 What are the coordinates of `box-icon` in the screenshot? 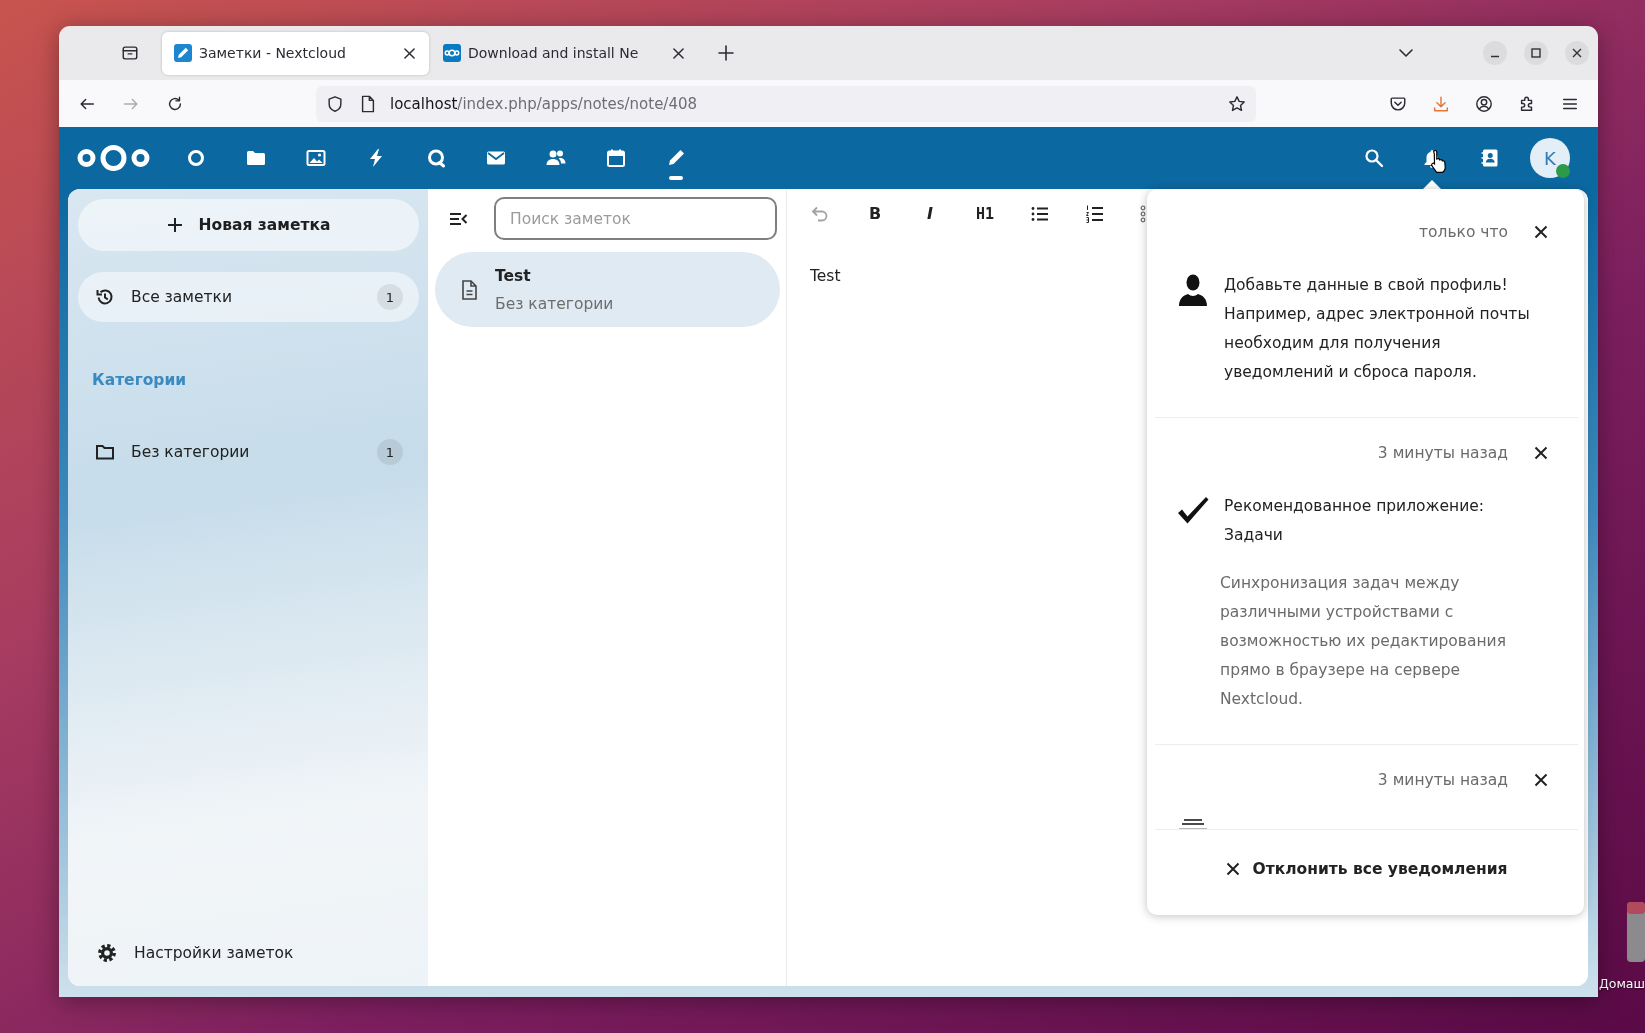 It's located at (130, 53).